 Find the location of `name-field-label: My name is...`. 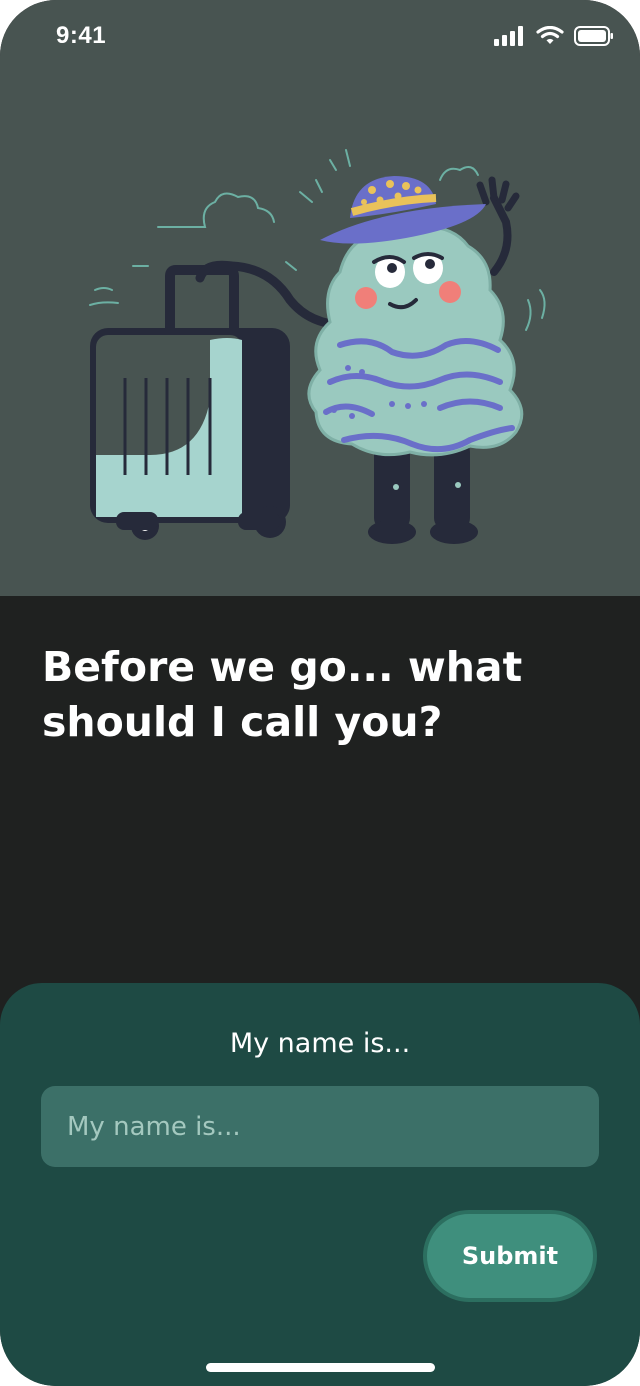

name-field-label: My name is... is located at coordinates (320, 1043).